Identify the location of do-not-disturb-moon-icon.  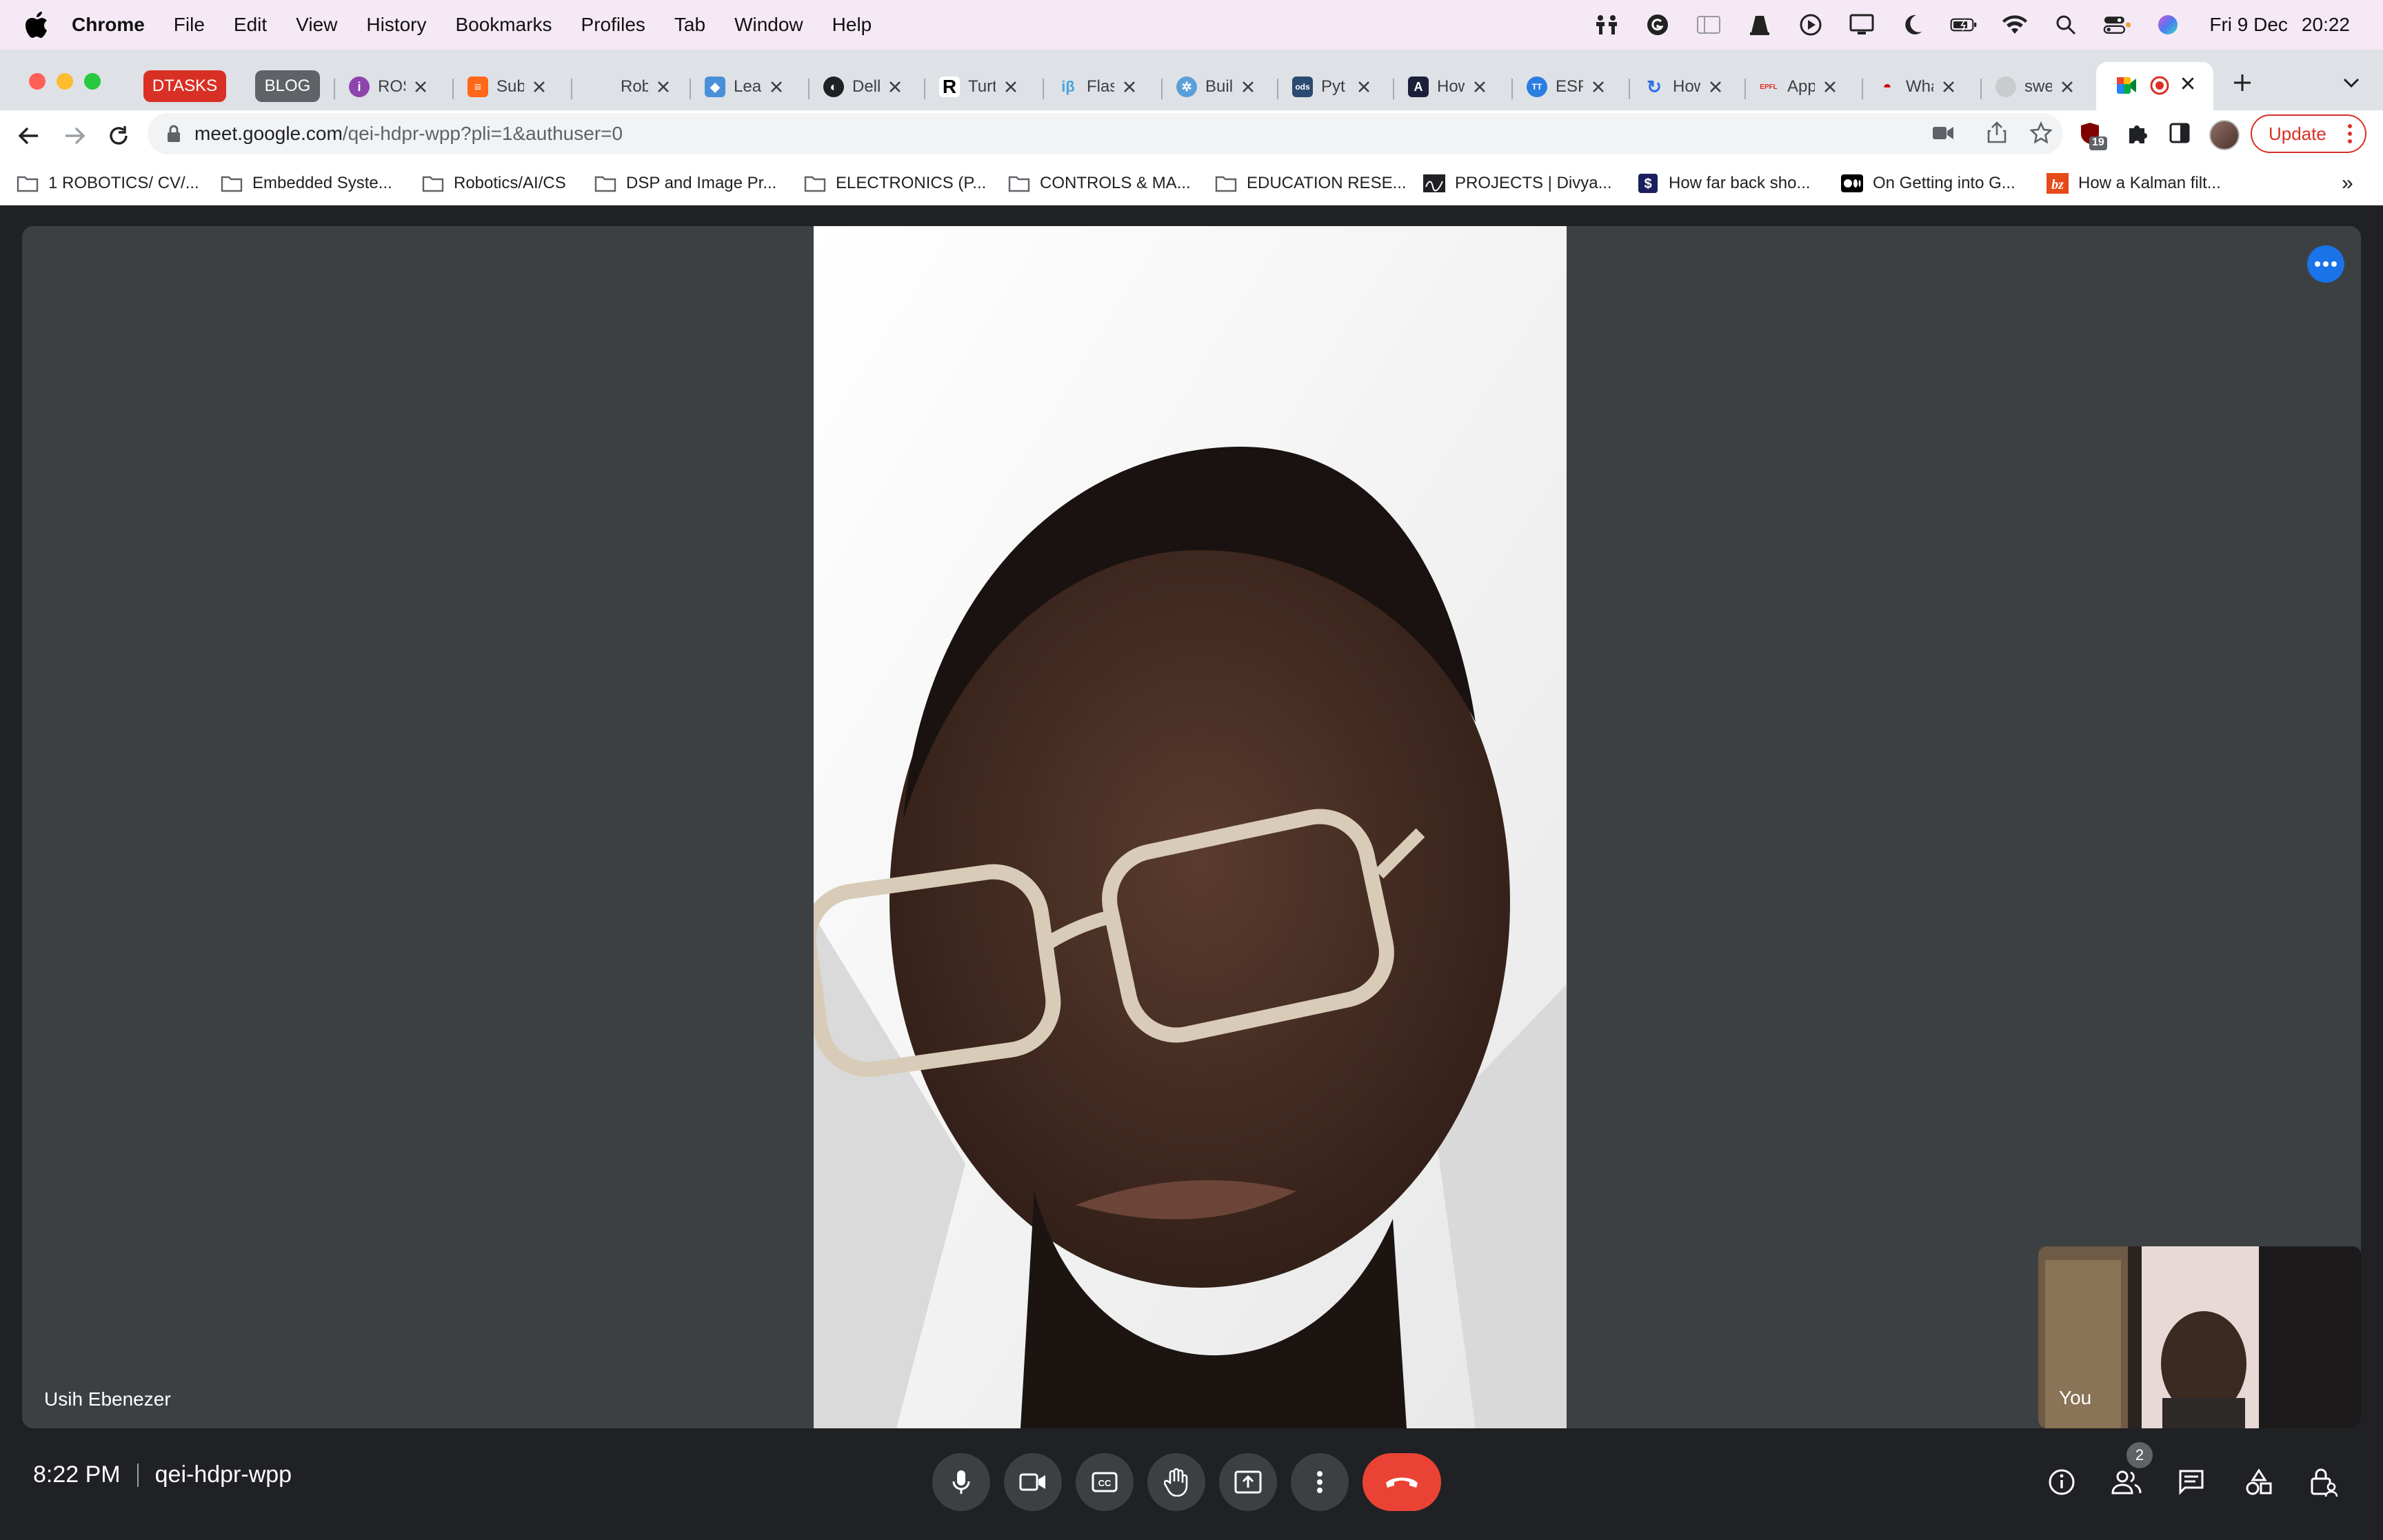
(1913, 25).